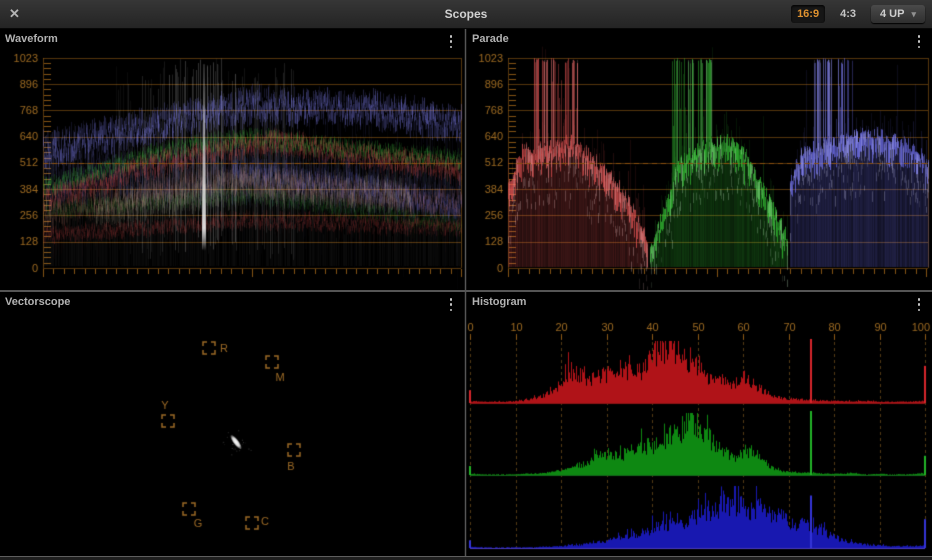 This screenshot has width=932, height=560. Describe the element at coordinates (892, 14) in the screenshot. I see `layout-select-label: 4 UP` at that location.